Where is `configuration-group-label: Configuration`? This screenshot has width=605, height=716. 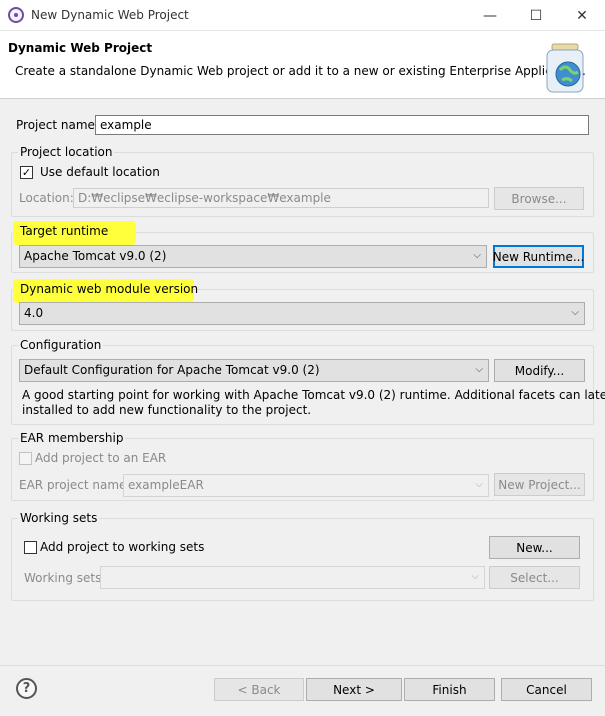 configuration-group-label: Configuration is located at coordinates (61, 345).